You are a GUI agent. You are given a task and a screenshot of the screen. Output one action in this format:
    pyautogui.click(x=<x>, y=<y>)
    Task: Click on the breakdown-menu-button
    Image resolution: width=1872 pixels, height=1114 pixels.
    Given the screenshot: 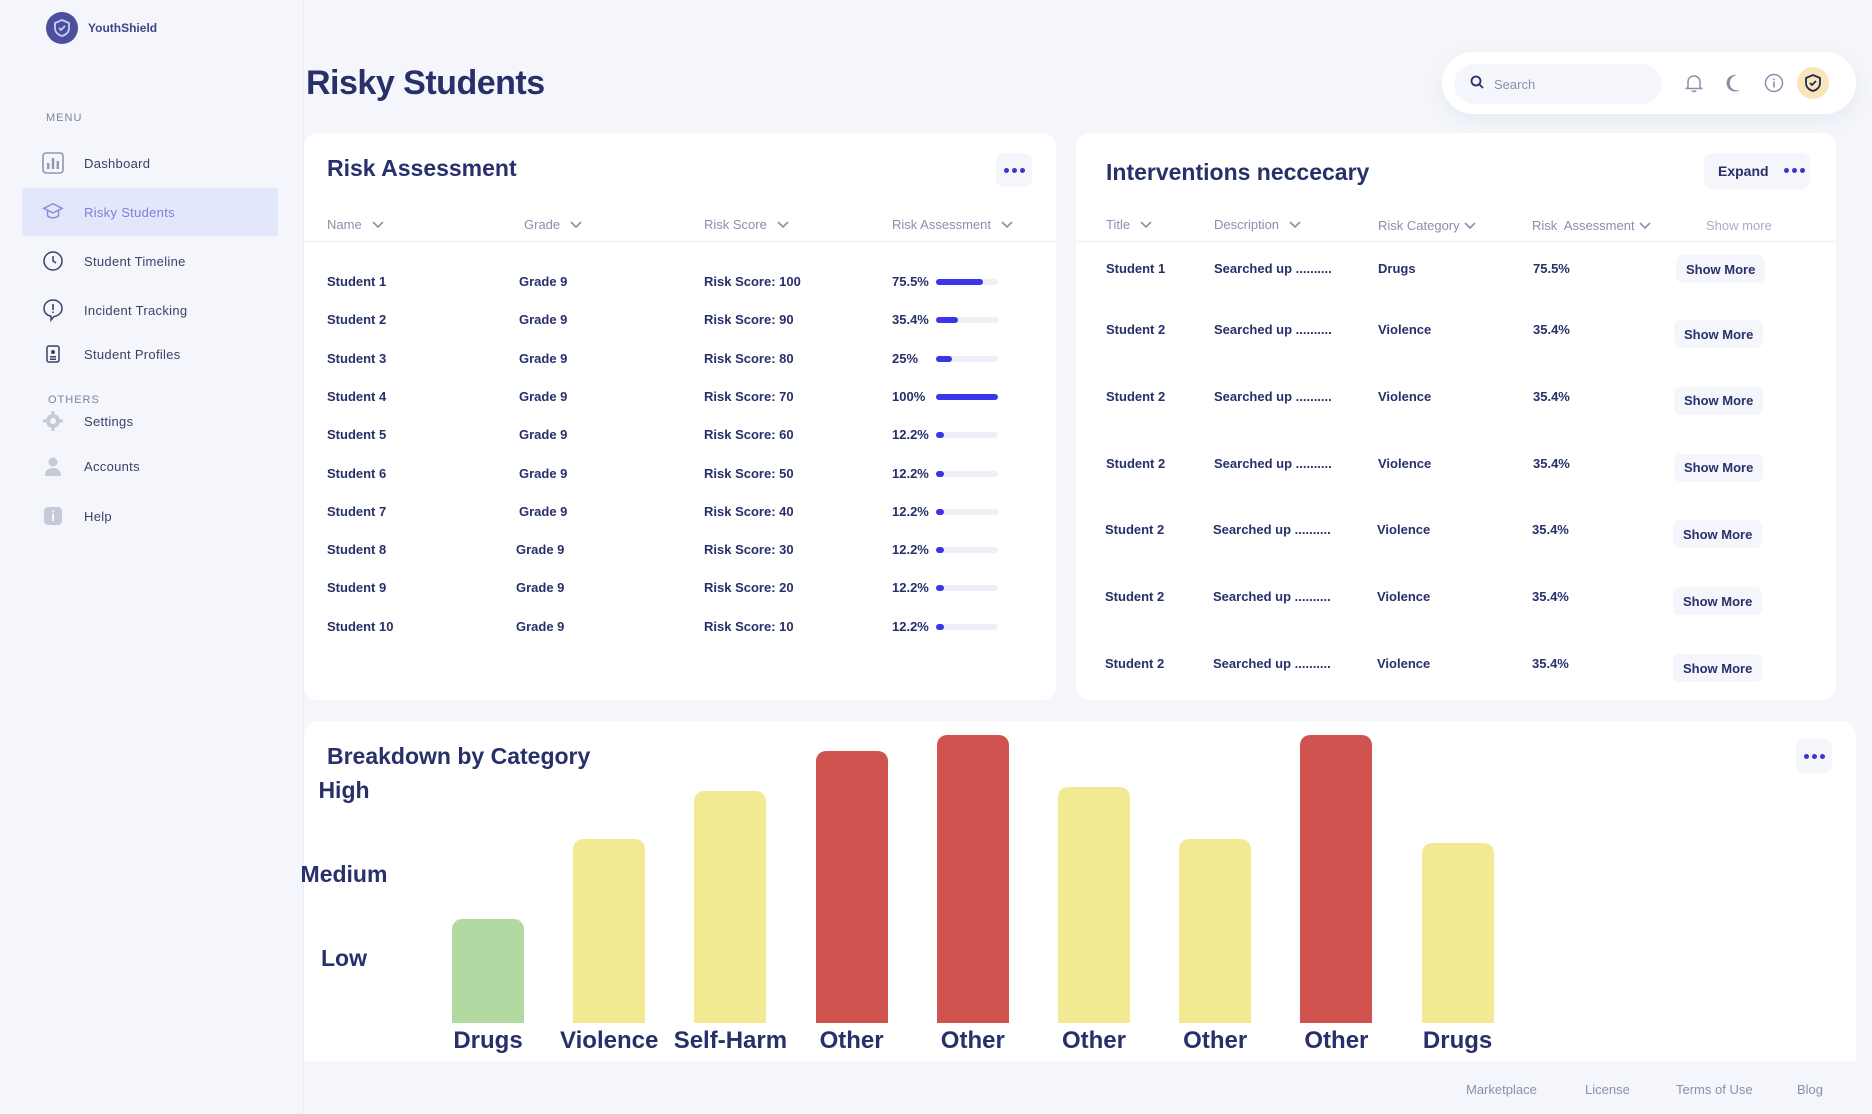 What is the action you would take?
    pyautogui.click(x=1814, y=756)
    